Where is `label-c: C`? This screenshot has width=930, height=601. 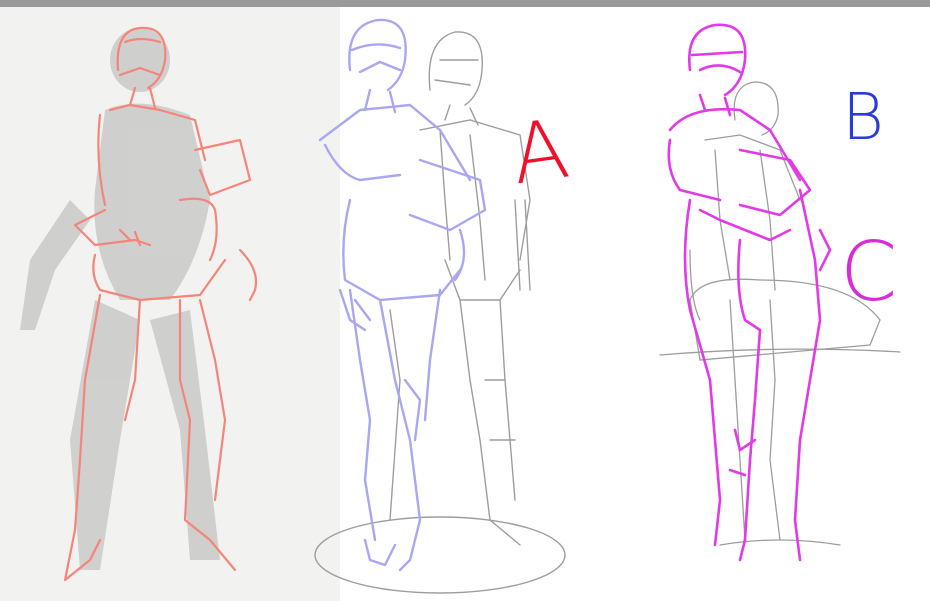 label-c: C is located at coordinates (869, 272).